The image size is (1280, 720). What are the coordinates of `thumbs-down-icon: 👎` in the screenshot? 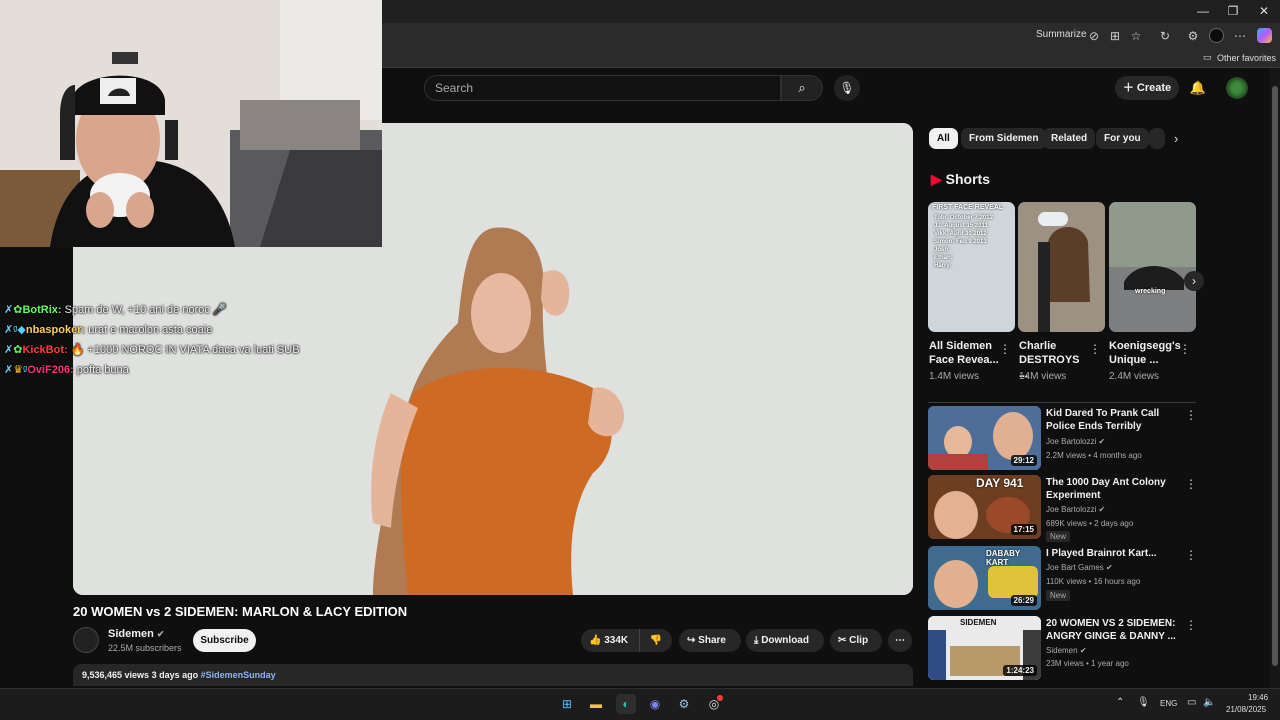 It's located at (656, 640).